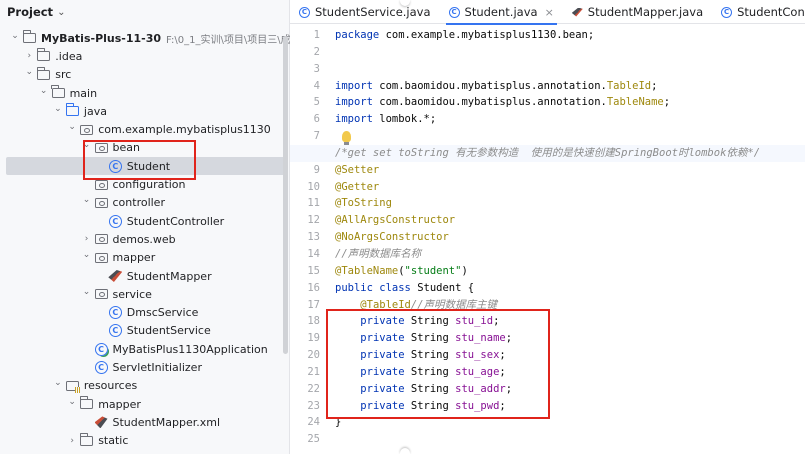 Image resolution: width=805 pixels, height=454 pixels. I want to click on editor-tab-label: StudentController, so click(771, 12).